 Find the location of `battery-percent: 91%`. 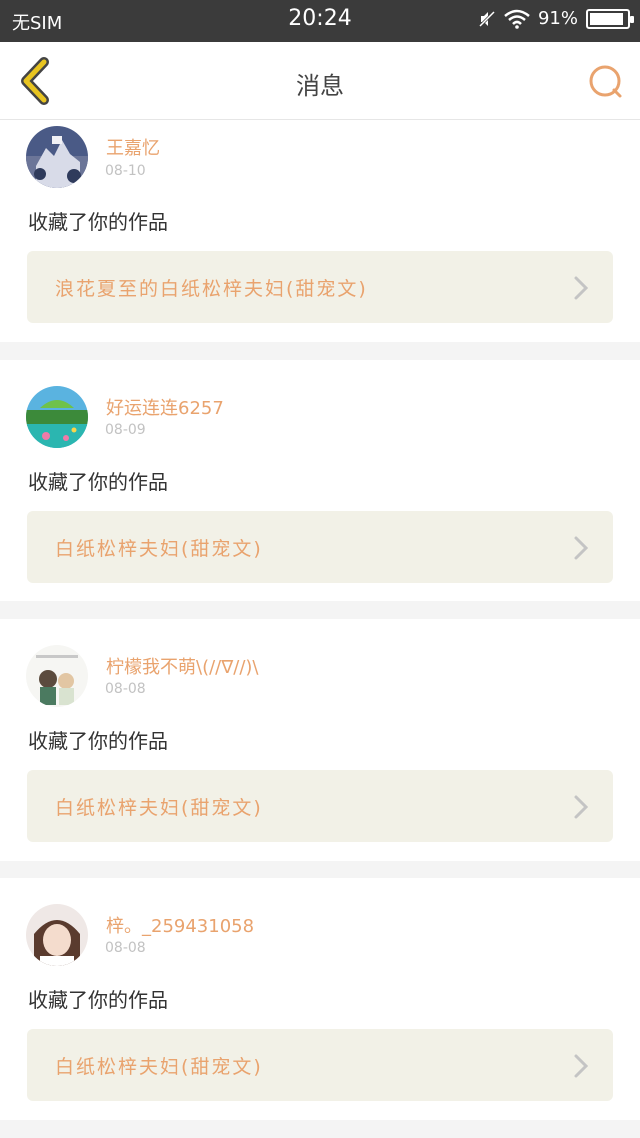

battery-percent: 91% is located at coordinates (557, 18).